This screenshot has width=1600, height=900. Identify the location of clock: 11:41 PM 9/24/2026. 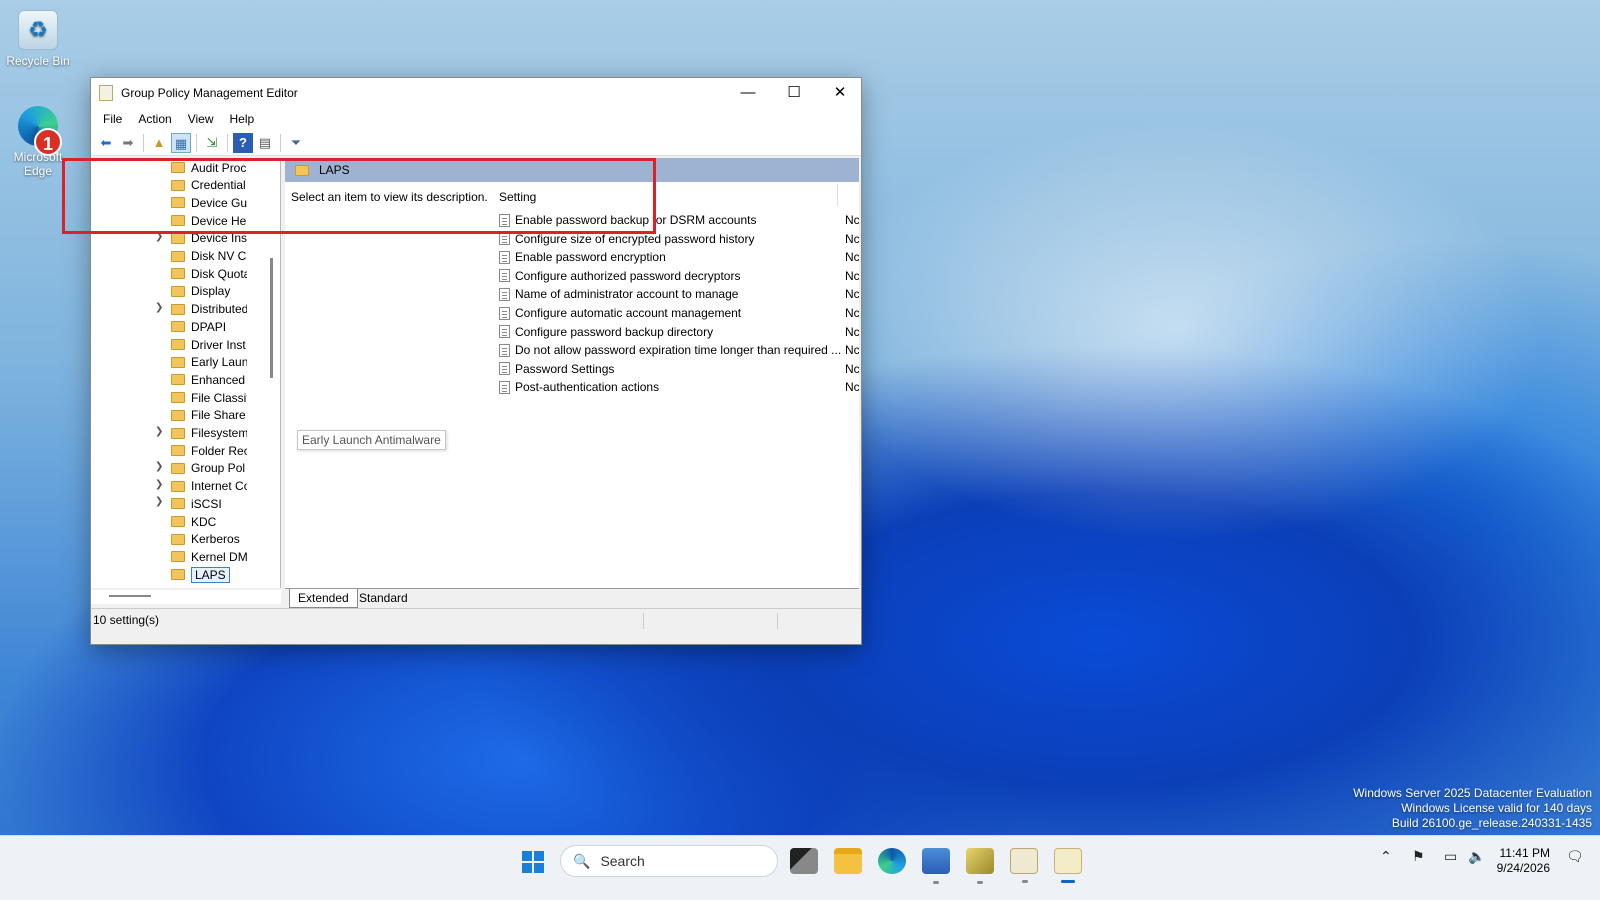
(1520, 861).